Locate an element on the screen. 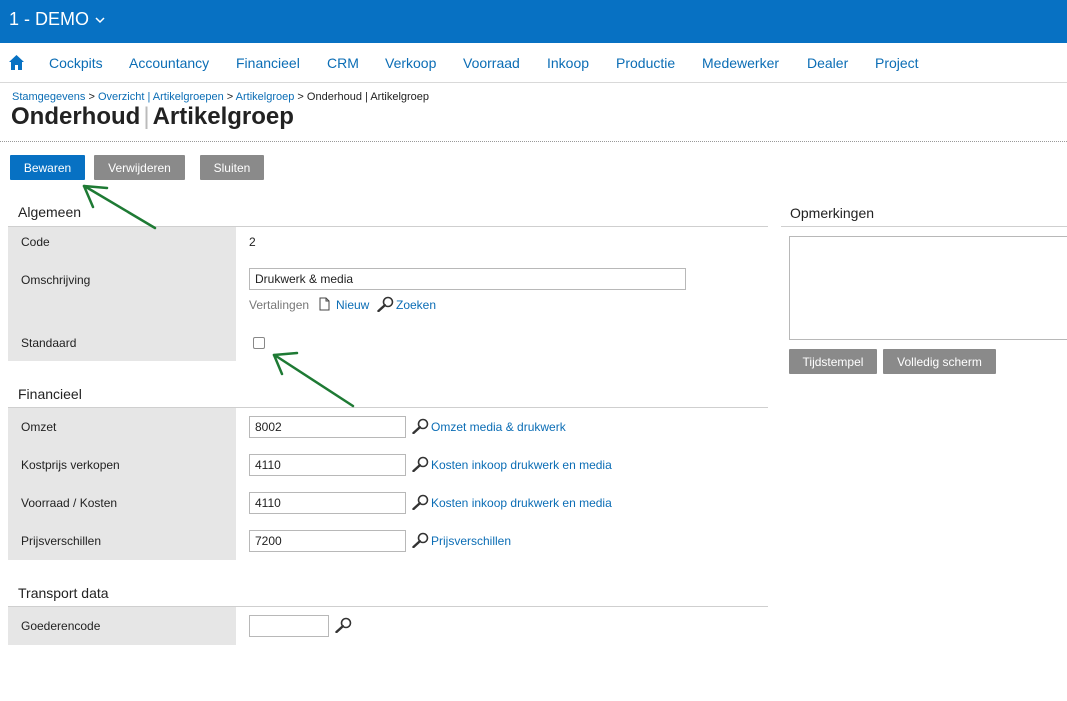  breadcrumb-stamgegevens: Stamgegevens is located at coordinates (48, 97).